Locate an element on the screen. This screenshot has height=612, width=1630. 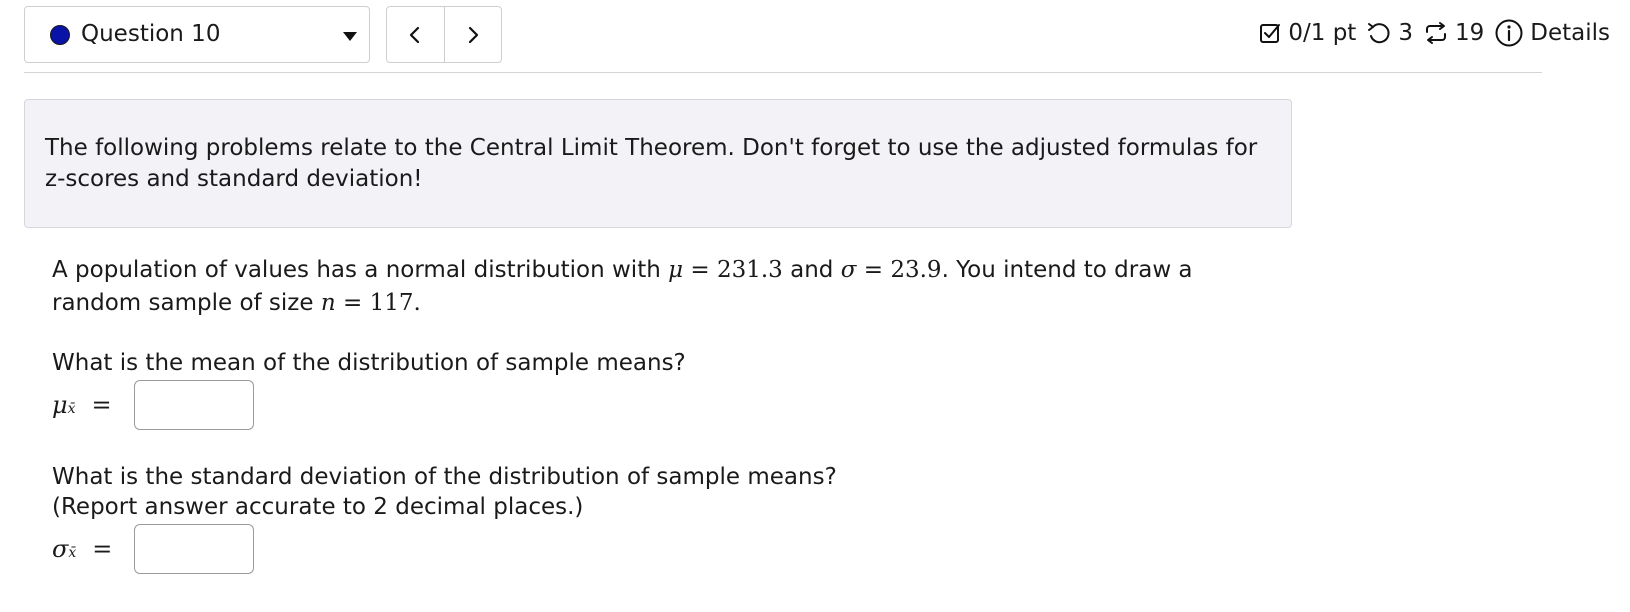
attempts-count: 3 is located at coordinates (1405, 33).